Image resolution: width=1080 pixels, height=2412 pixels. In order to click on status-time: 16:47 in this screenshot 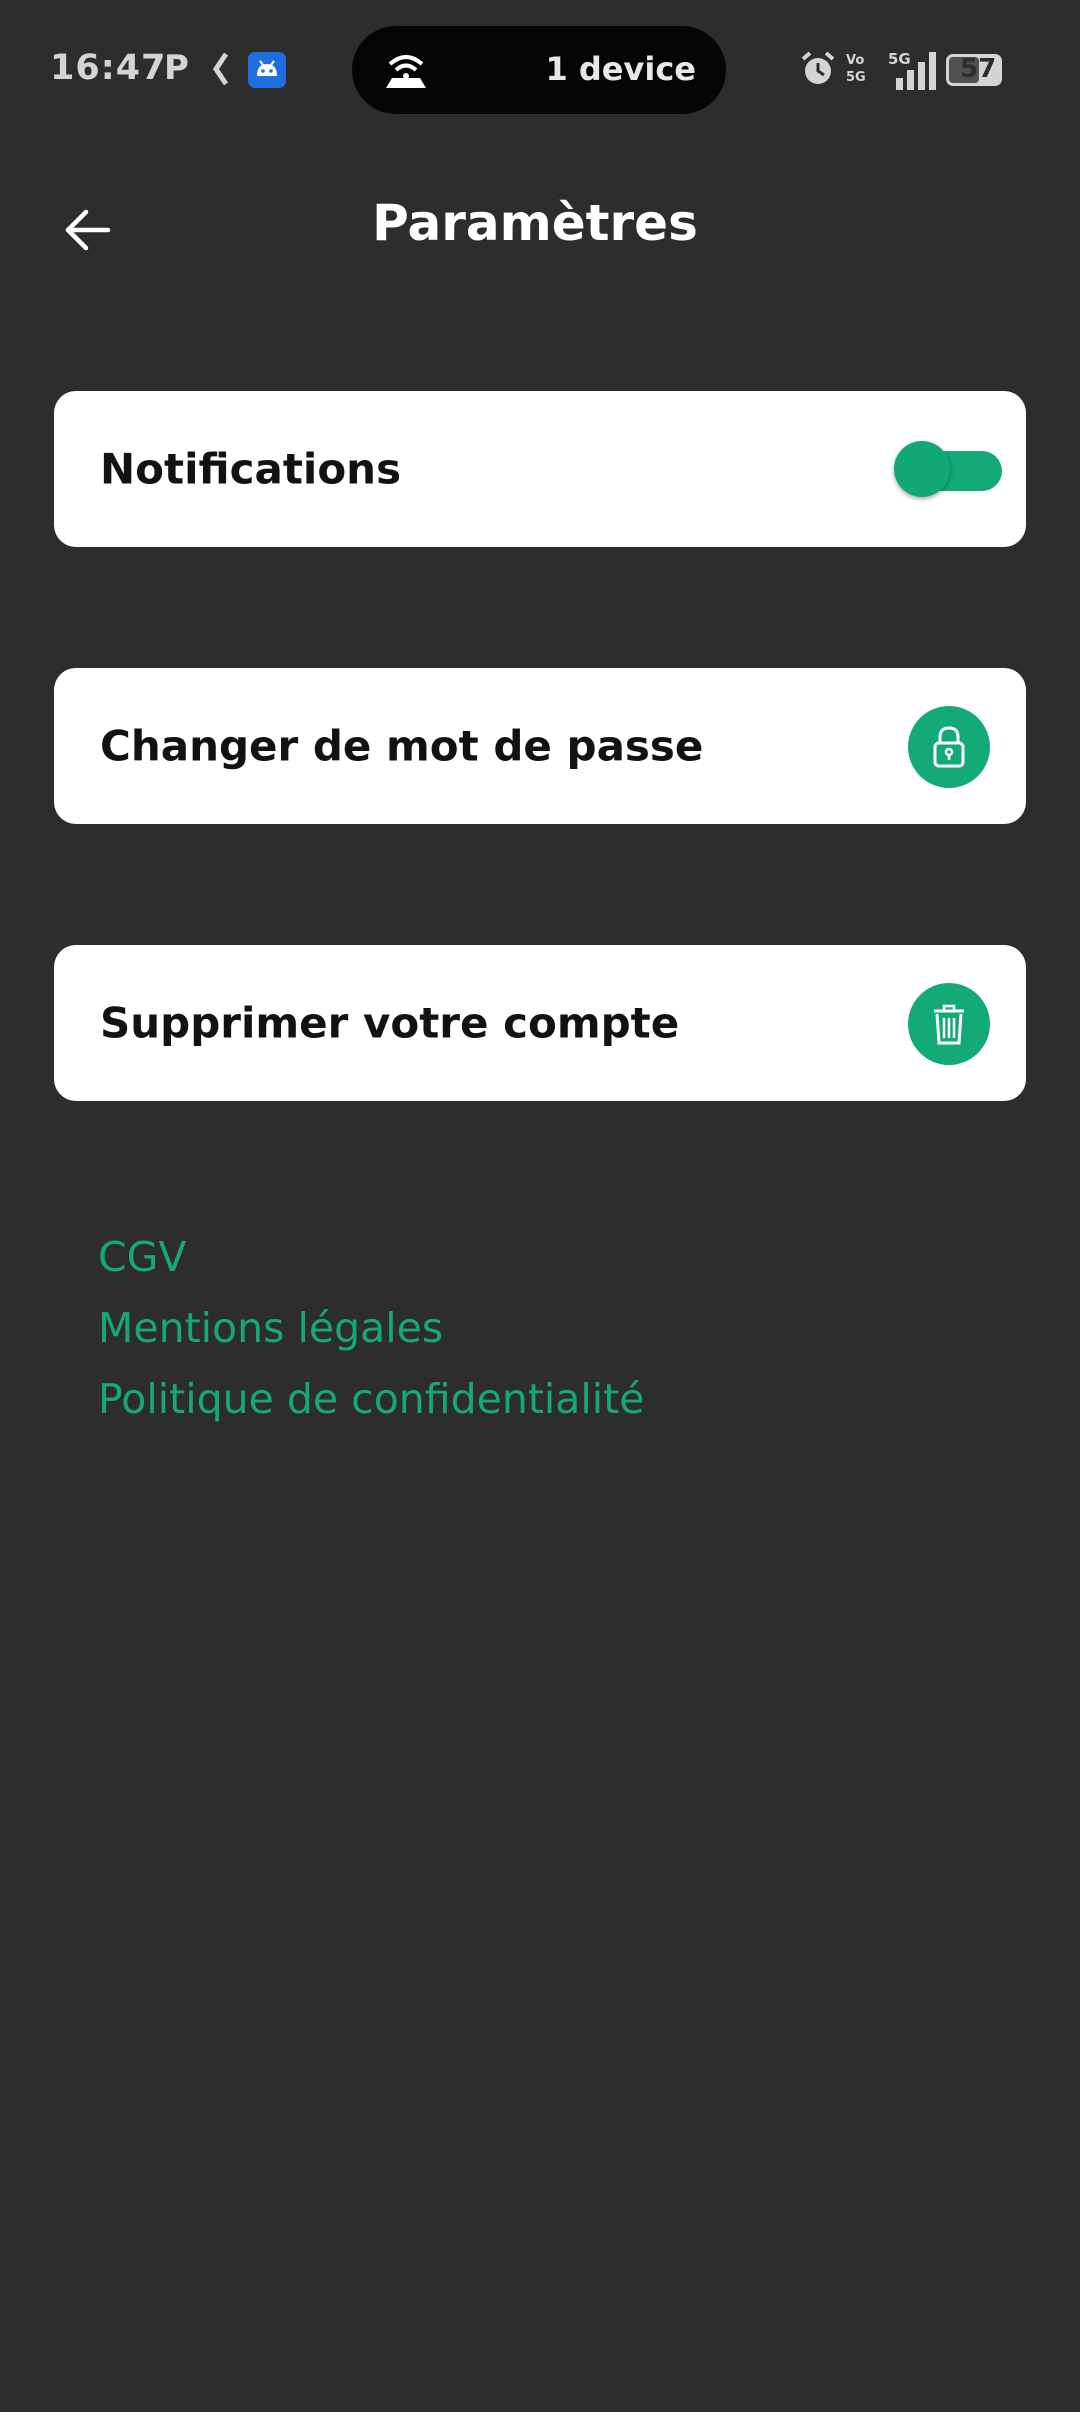, I will do `click(108, 68)`.